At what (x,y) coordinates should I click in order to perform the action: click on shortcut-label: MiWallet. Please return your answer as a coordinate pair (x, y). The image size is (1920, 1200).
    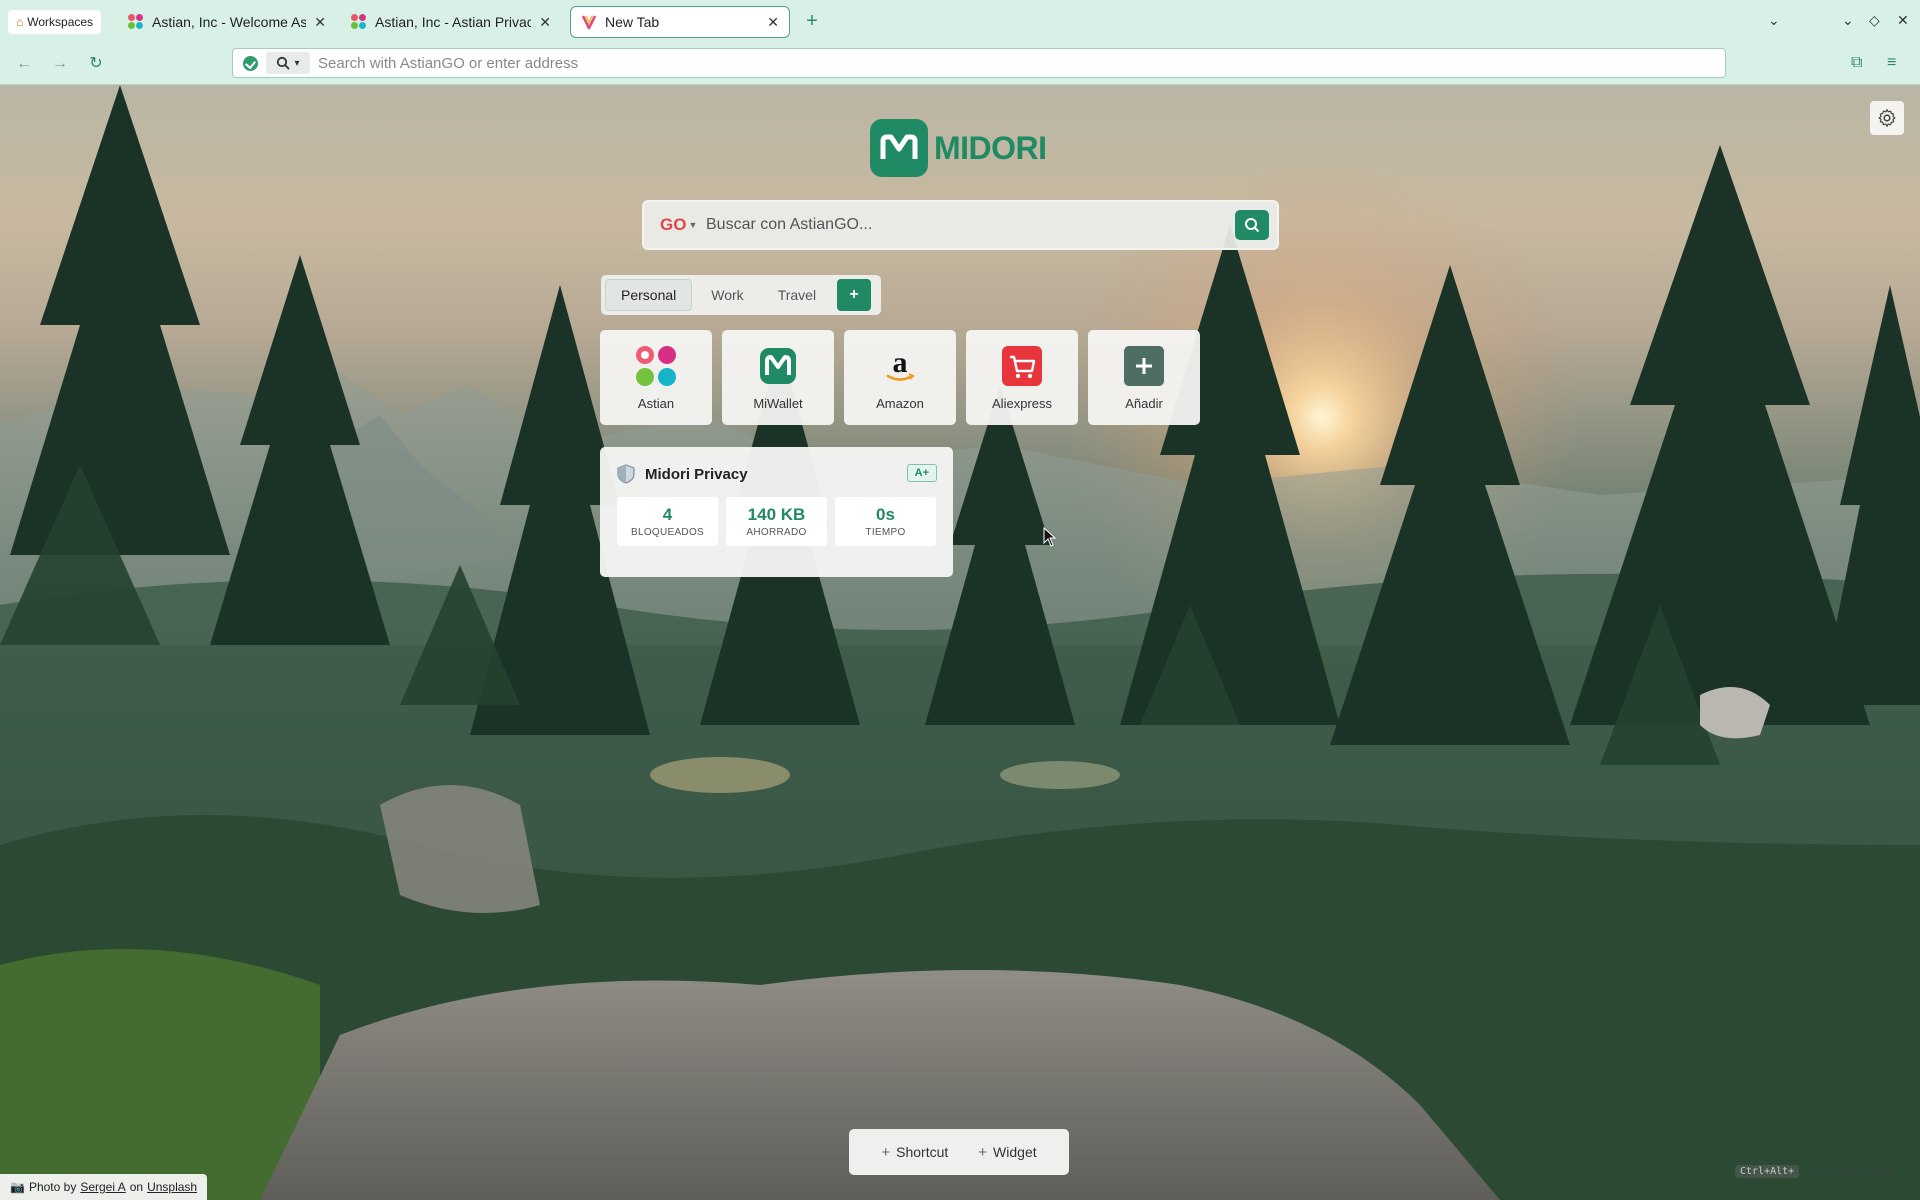
    Looking at the image, I should click on (778, 403).